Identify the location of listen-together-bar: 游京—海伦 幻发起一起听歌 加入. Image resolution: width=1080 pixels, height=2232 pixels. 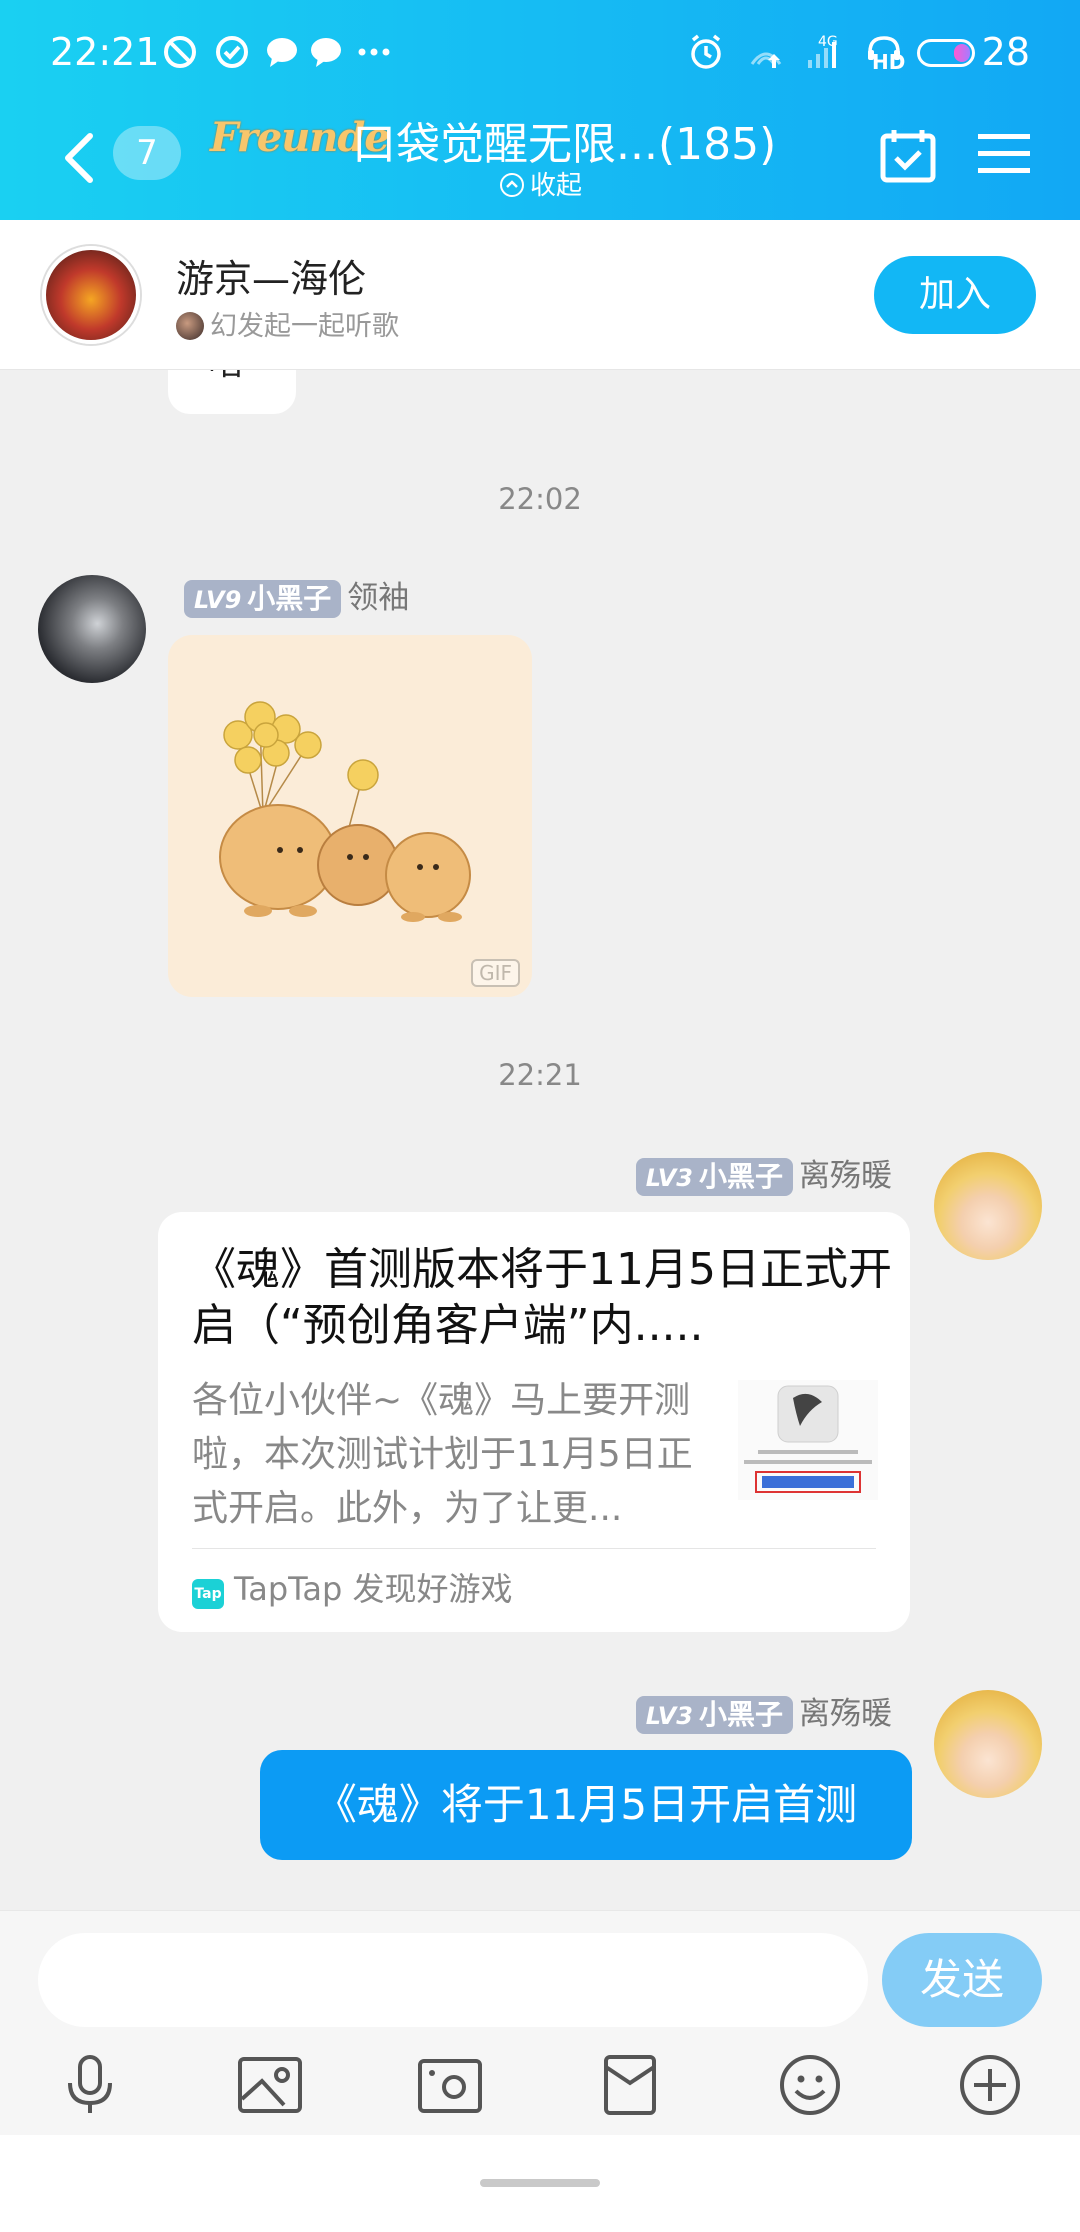
(540, 295).